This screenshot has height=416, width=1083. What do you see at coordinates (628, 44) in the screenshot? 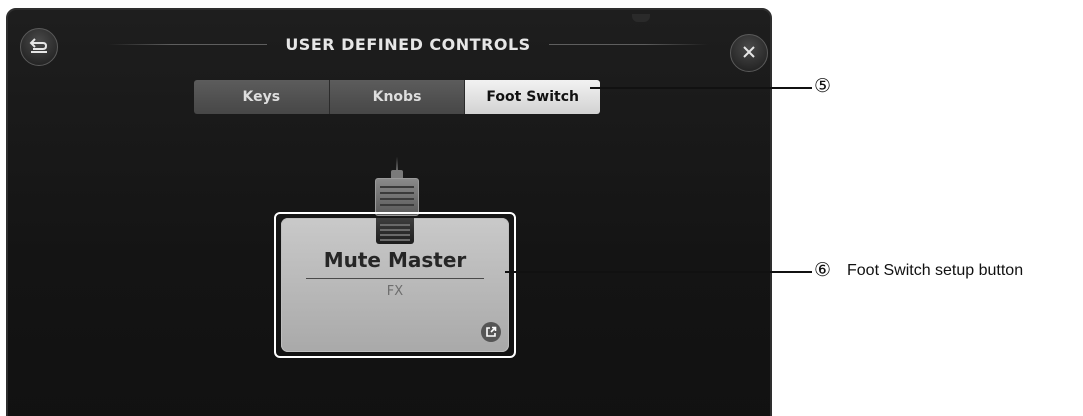
I see `title-divider-right` at bounding box center [628, 44].